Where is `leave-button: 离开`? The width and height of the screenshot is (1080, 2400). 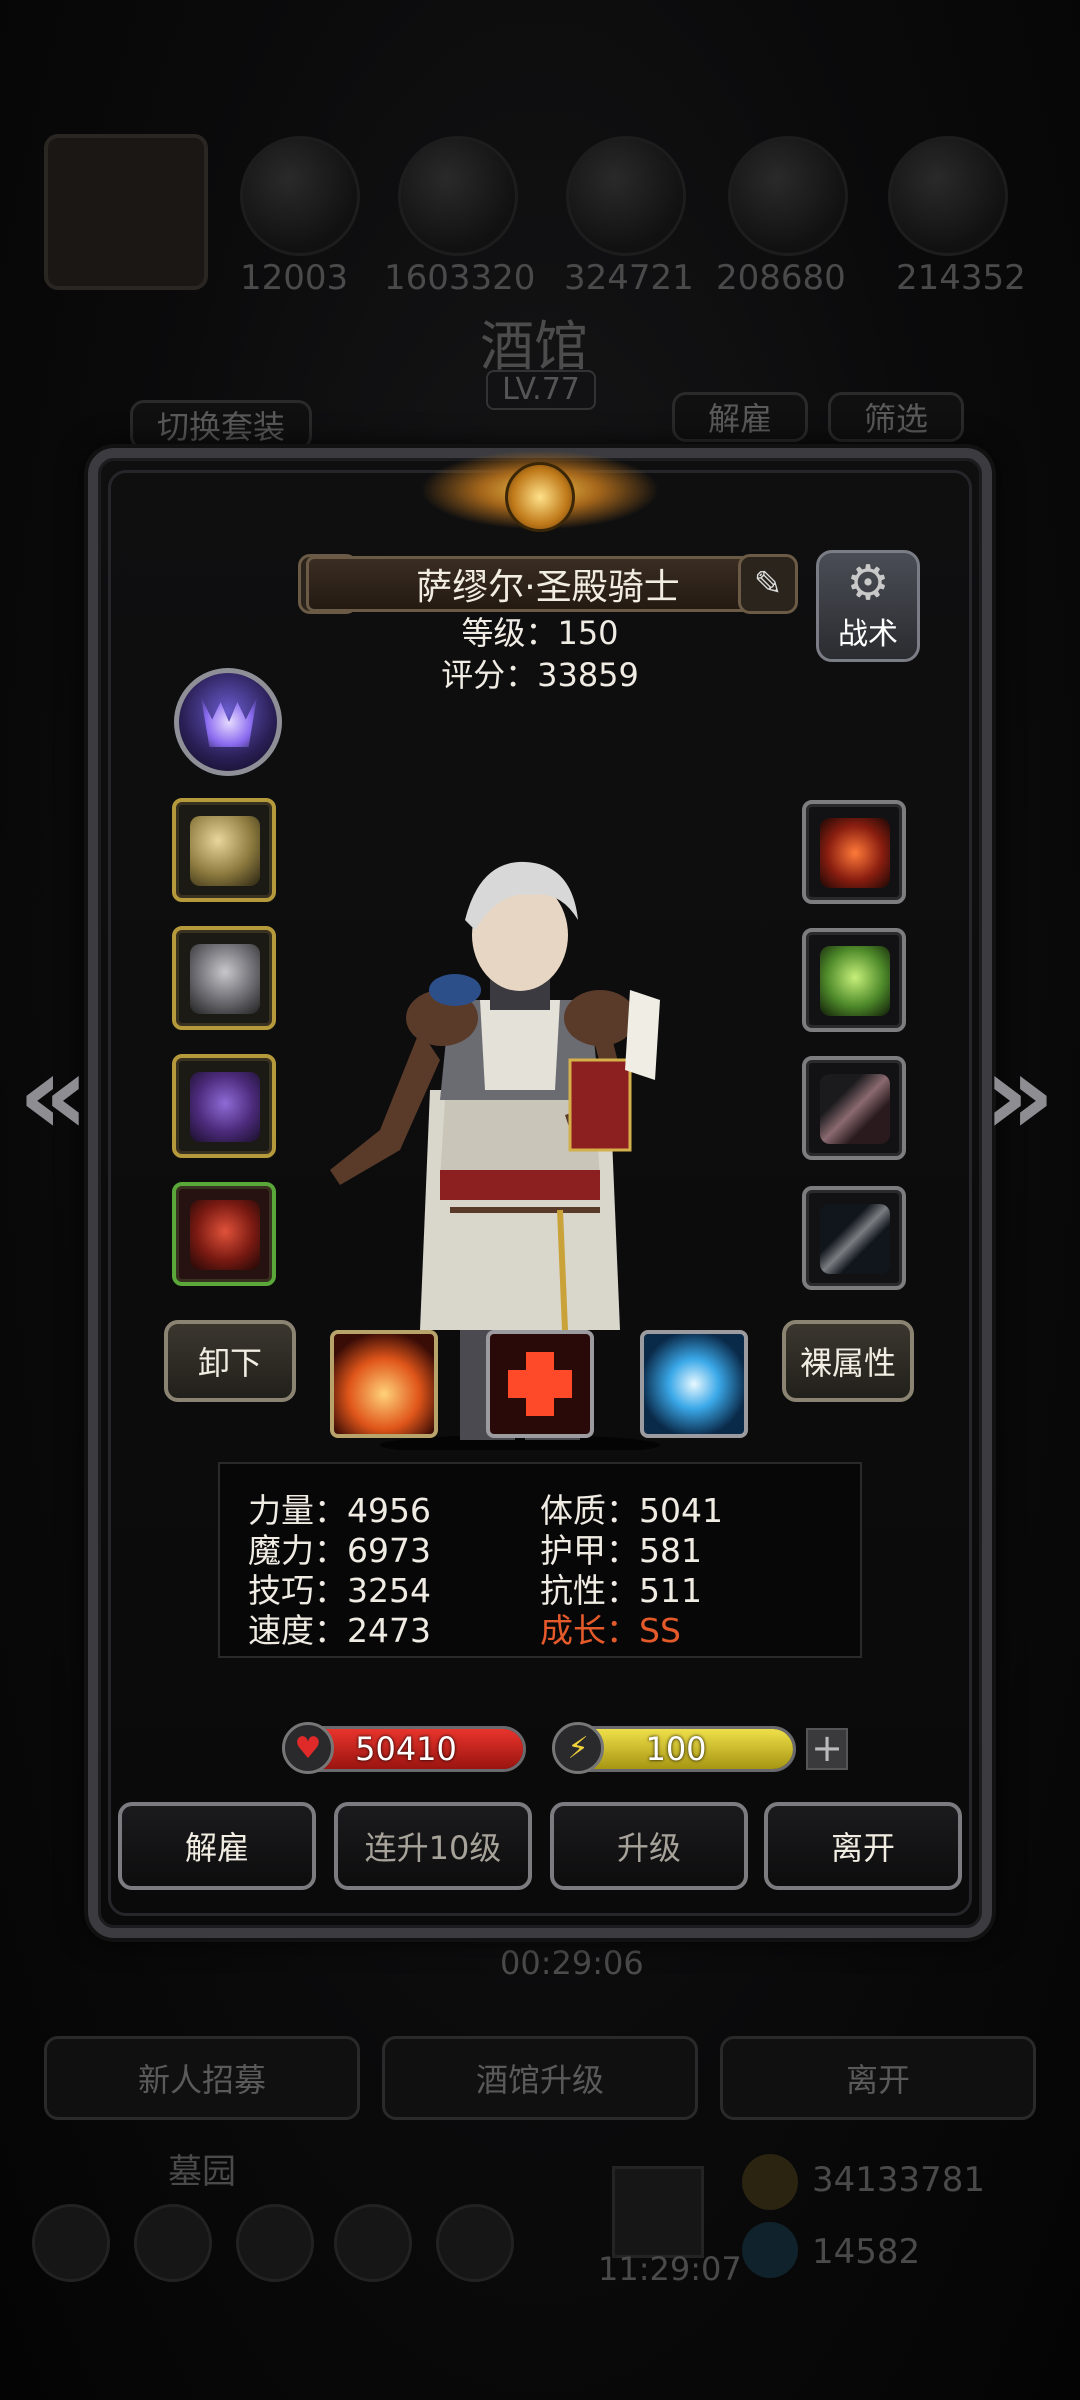 leave-button: 离开 is located at coordinates (863, 1846).